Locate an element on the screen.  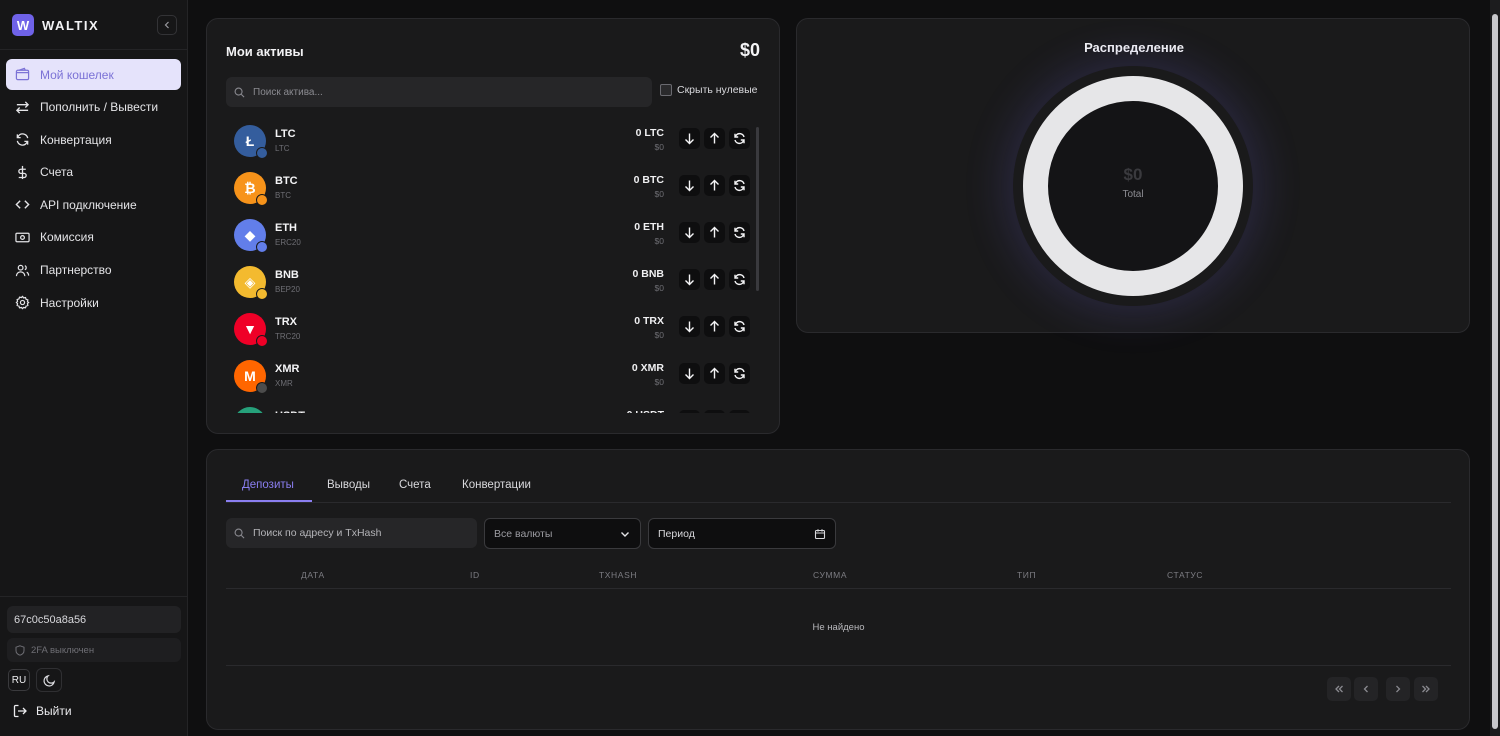
asset-list-scrollbar is located at coordinates (757, 268).